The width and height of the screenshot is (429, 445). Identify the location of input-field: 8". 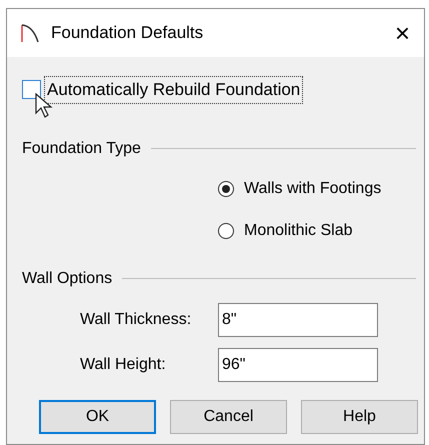
(298, 319).